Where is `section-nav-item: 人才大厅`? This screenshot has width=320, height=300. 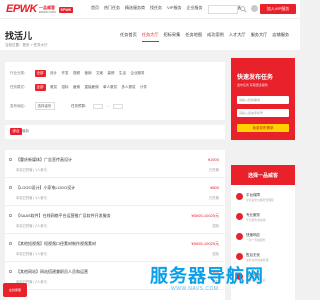 section-nav-item: 人才大厅 is located at coordinates (237, 37).